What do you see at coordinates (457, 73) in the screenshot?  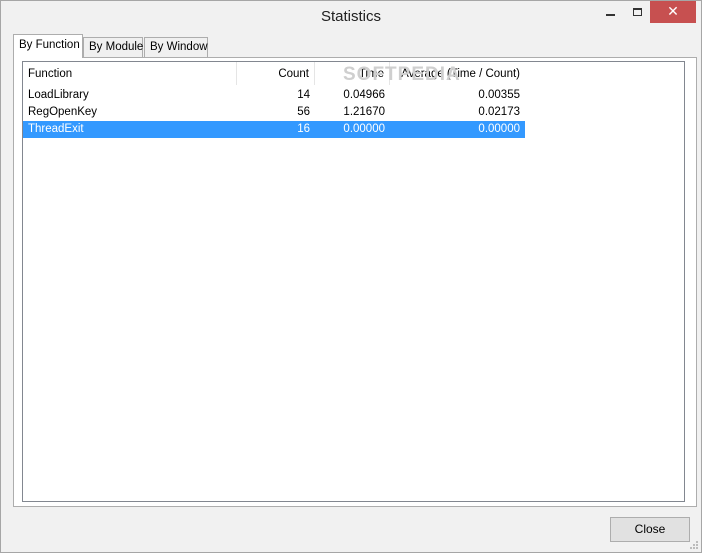 I see `column-header-average: Average (Time / Count)` at bounding box center [457, 73].